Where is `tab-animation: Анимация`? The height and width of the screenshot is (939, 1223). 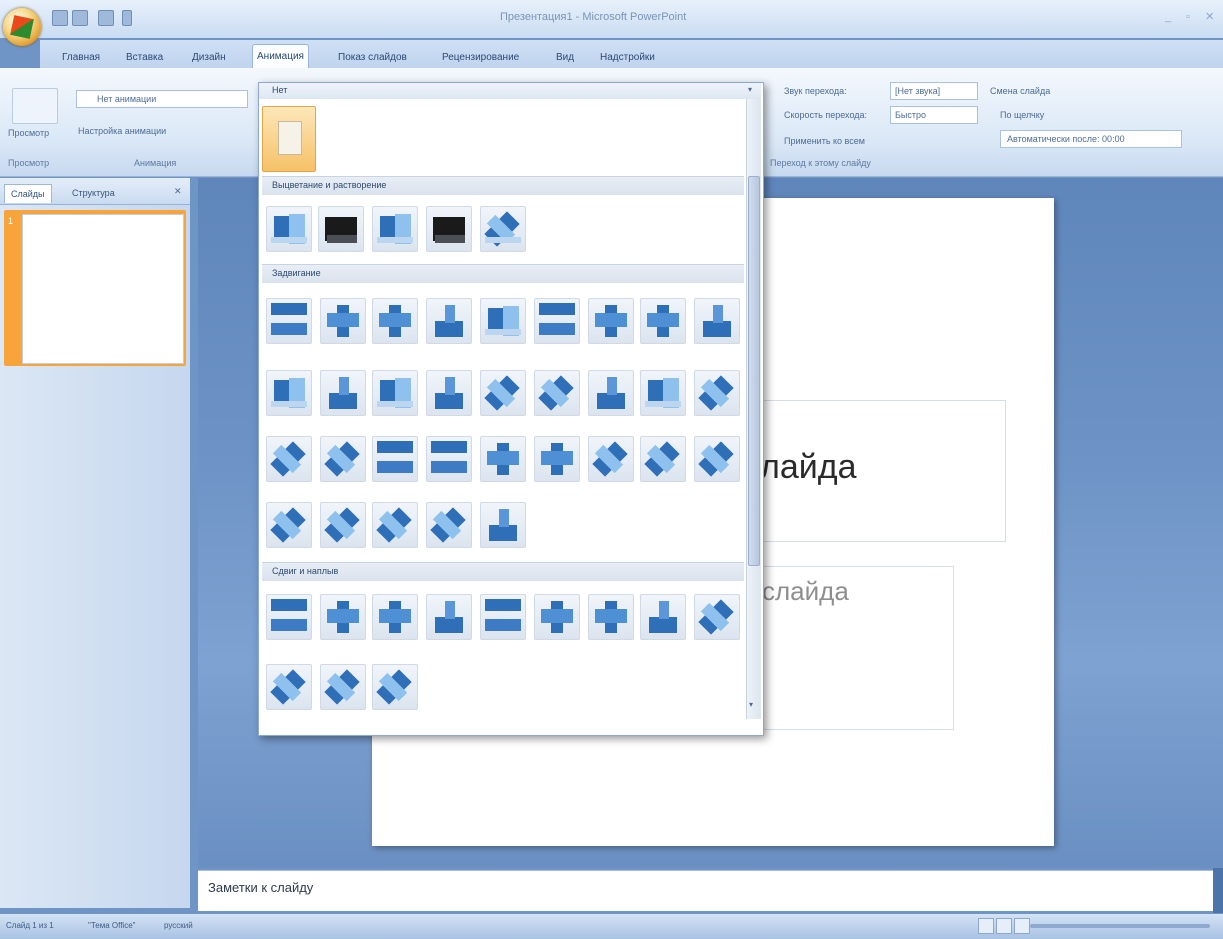
tab-animation: Анимация is located at coordinates (280, 56).